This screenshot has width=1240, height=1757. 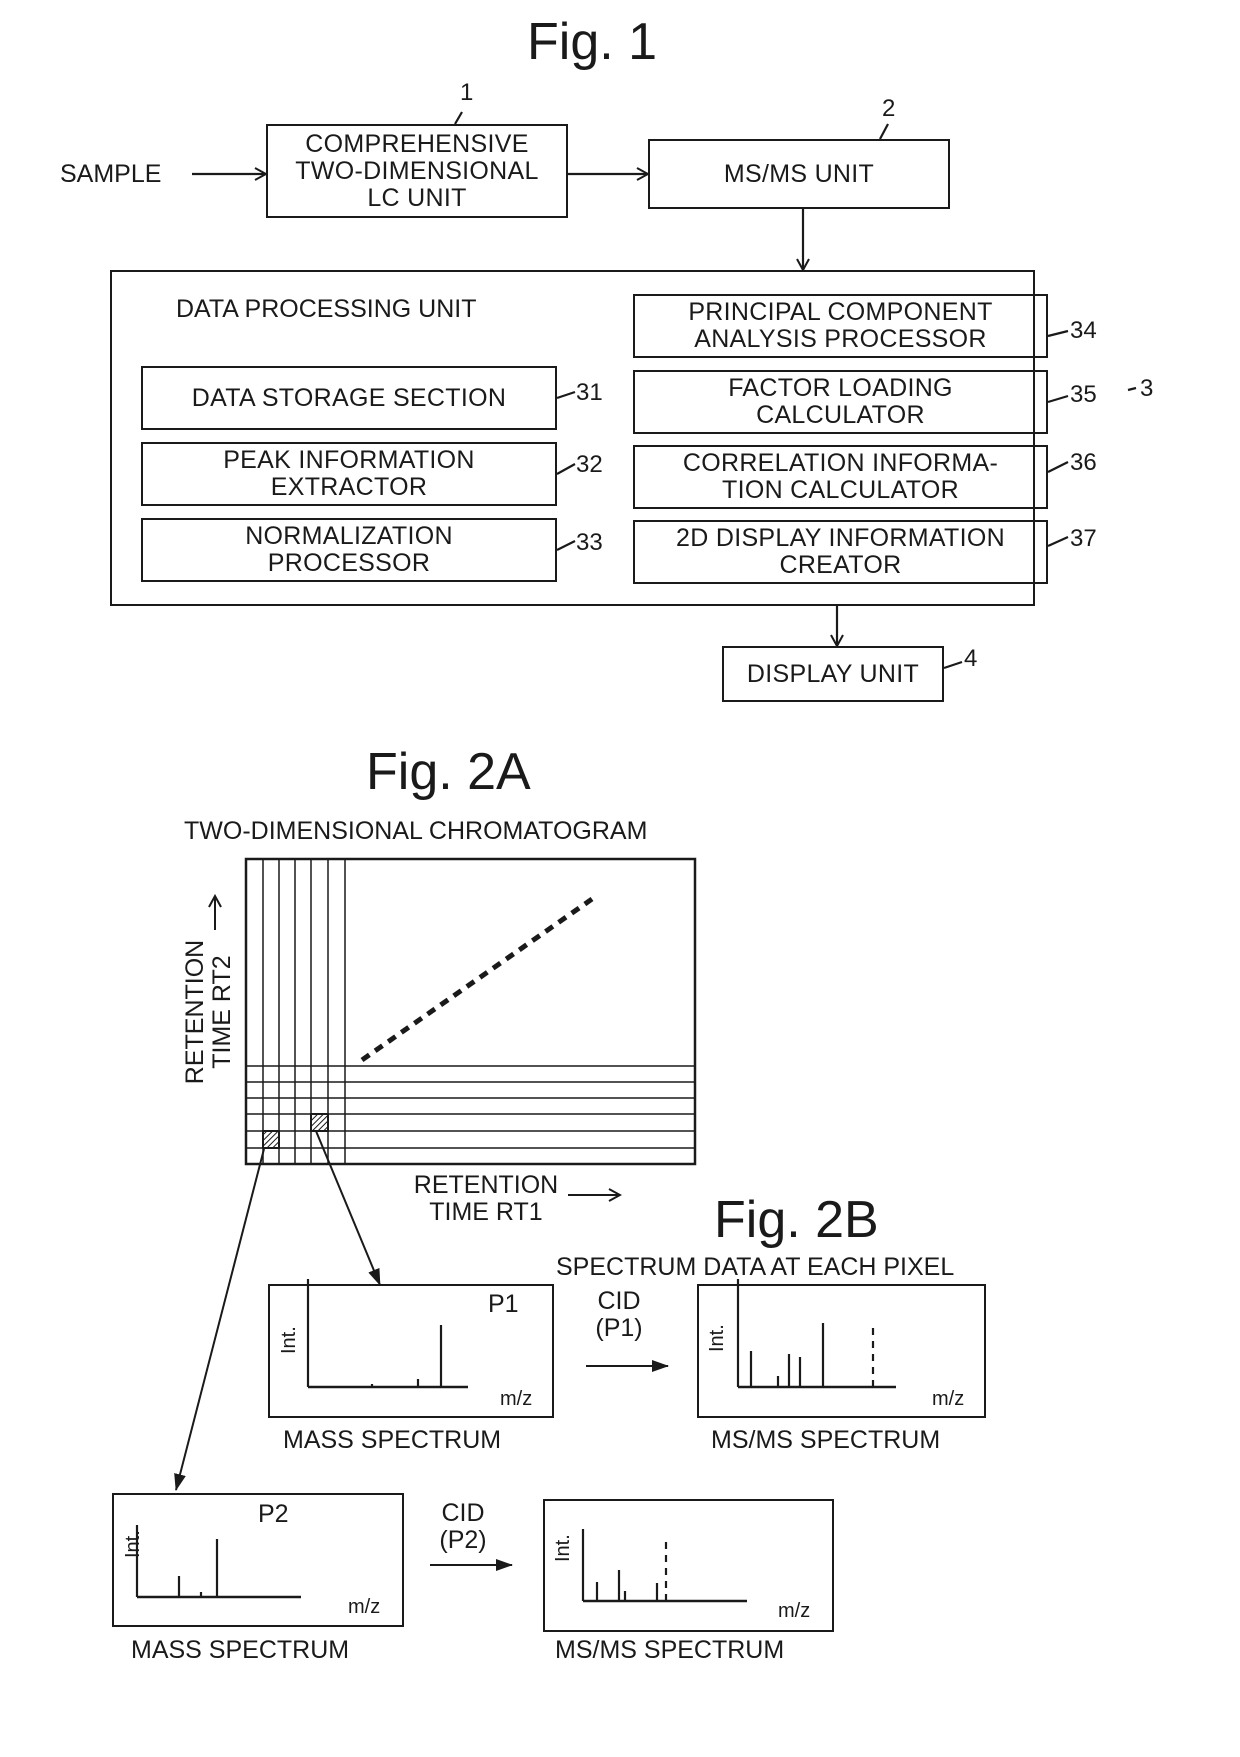 What do you see at coordinates (1058, 399) in the screenshot?
I see `ref-35-leader` at bounding box center [1058, 399].